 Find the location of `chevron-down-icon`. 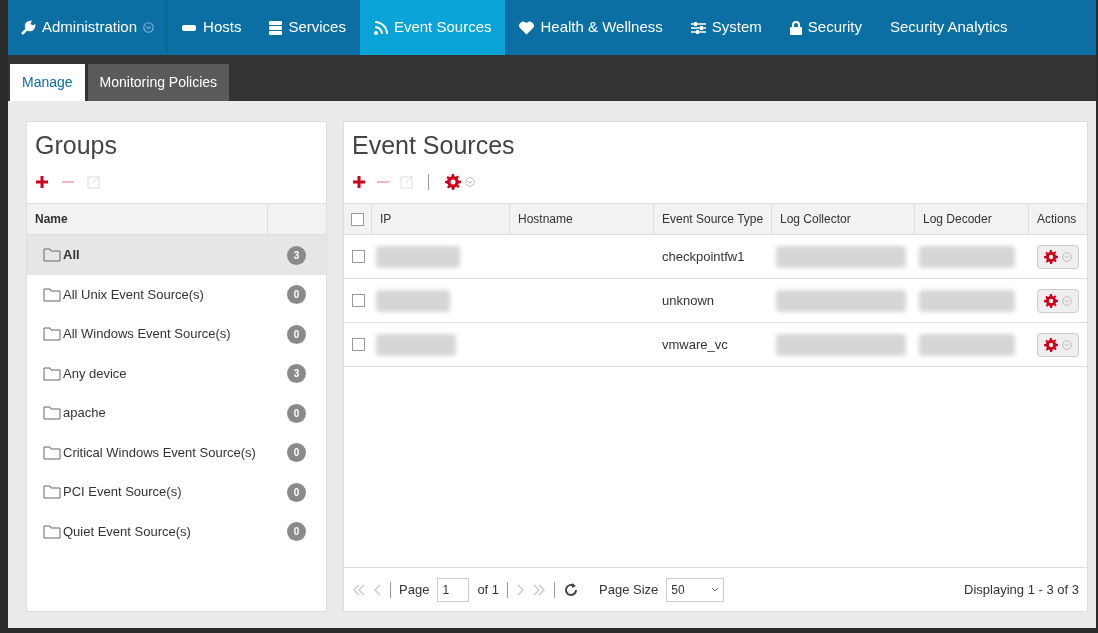

chevron-down-icon is located at coordinates (715, 589).